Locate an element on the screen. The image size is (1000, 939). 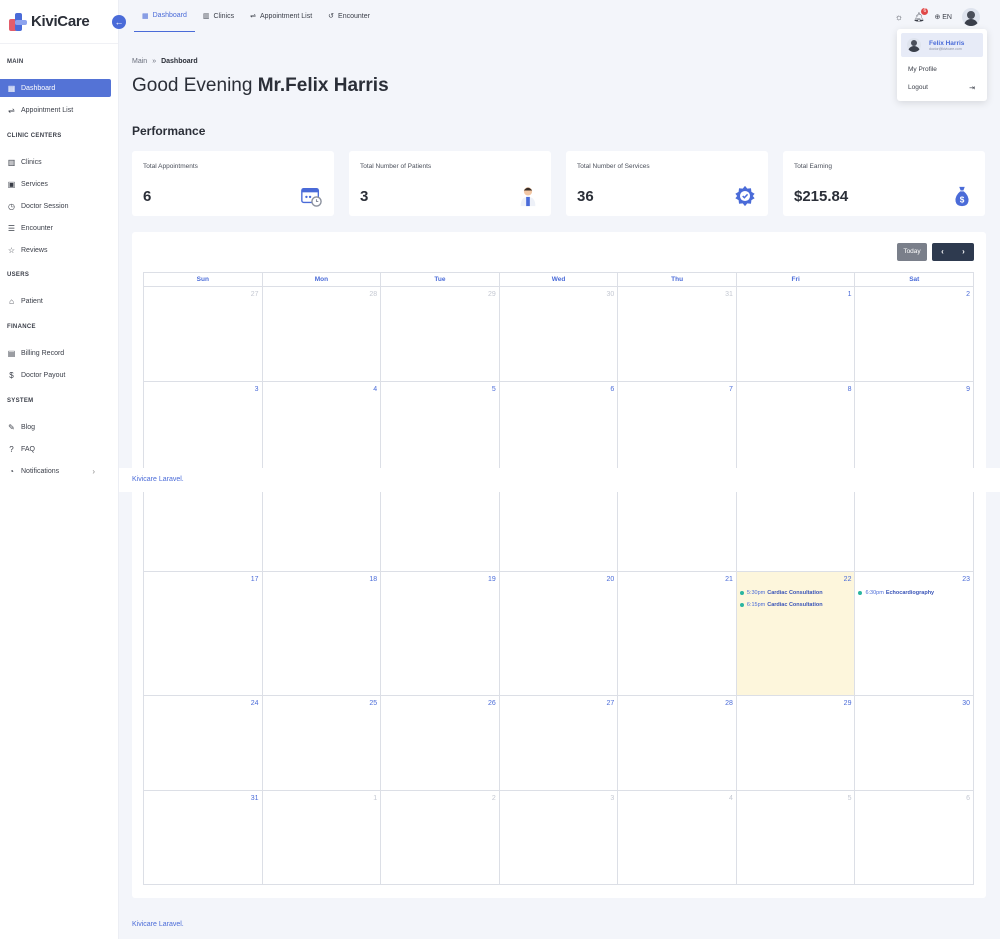
calendar-day-cell: 23 6:30pm Echocardiography is located at coordinates (914, 633).